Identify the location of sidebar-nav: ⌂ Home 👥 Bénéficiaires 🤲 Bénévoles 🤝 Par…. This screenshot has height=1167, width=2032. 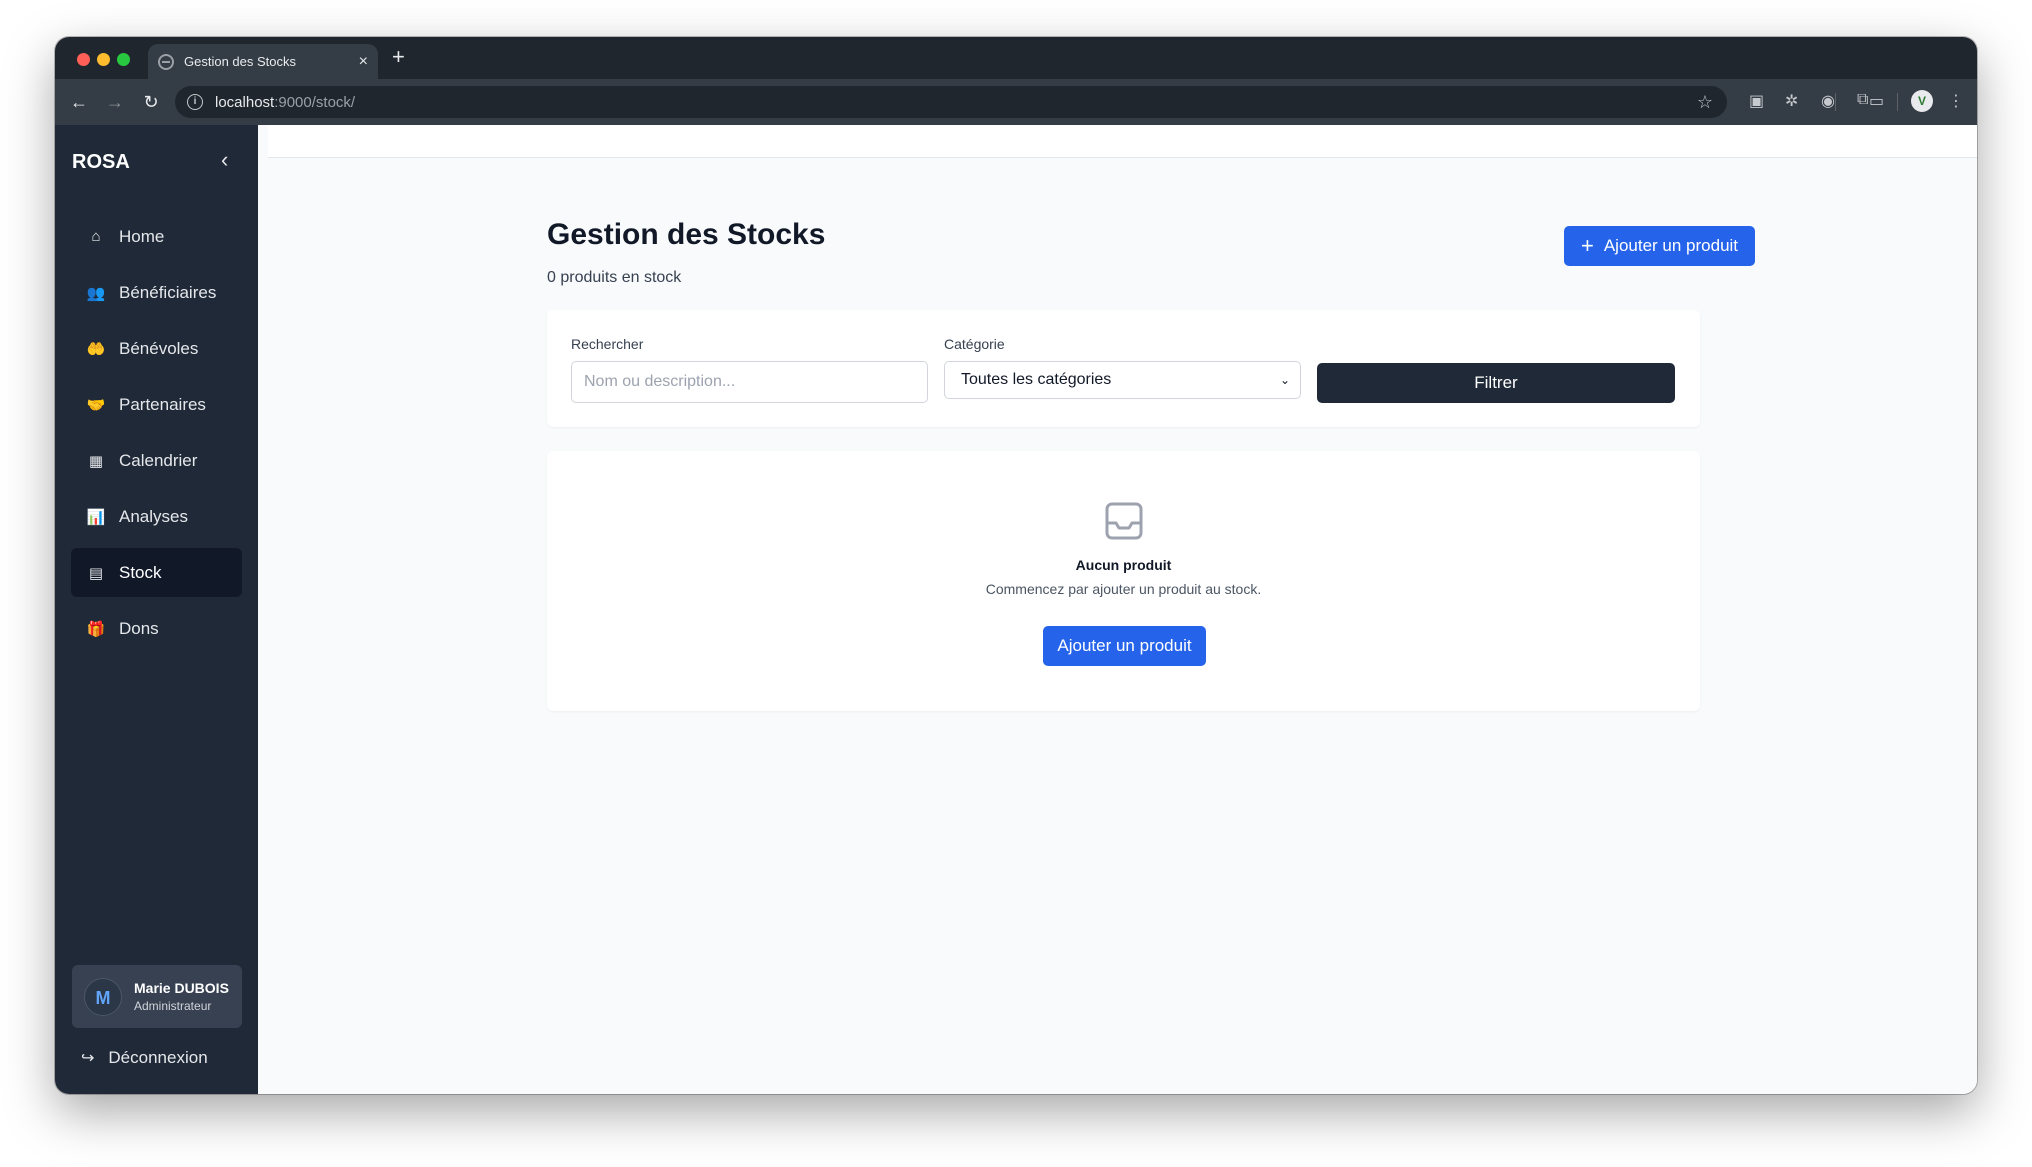
(156, 436).